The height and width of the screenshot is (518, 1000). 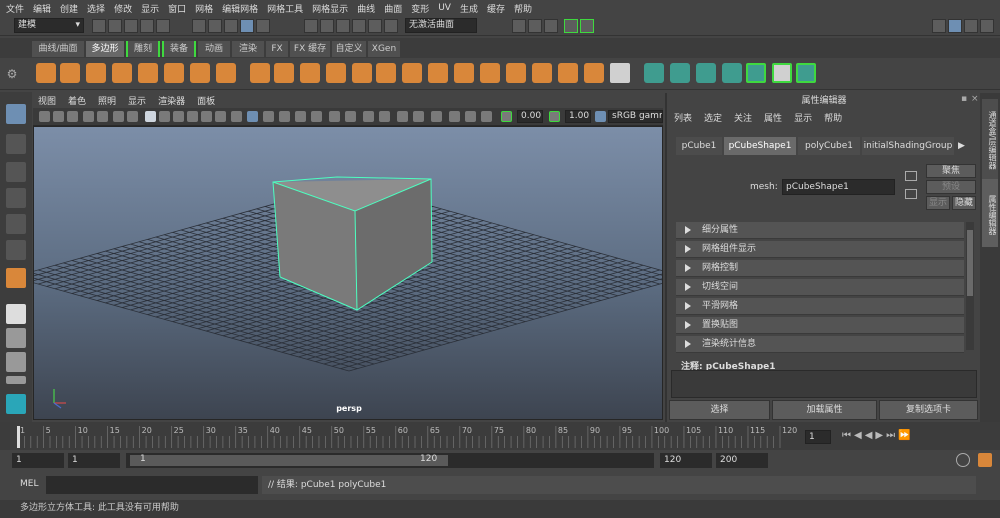 What do you see at coordinates (77, 100) in the screenshot?
I see `viewport-menu-1: 着色` at bounding box center [77, 100].